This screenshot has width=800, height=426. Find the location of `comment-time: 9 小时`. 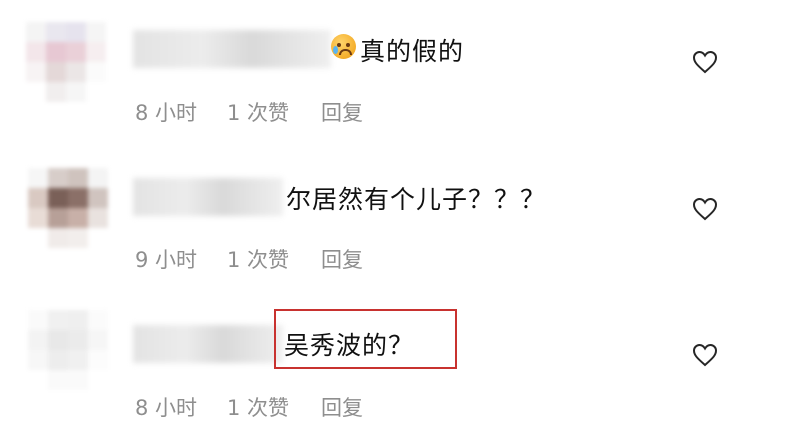

comment-time: 9 小时 is located at coordinates (166, 260).